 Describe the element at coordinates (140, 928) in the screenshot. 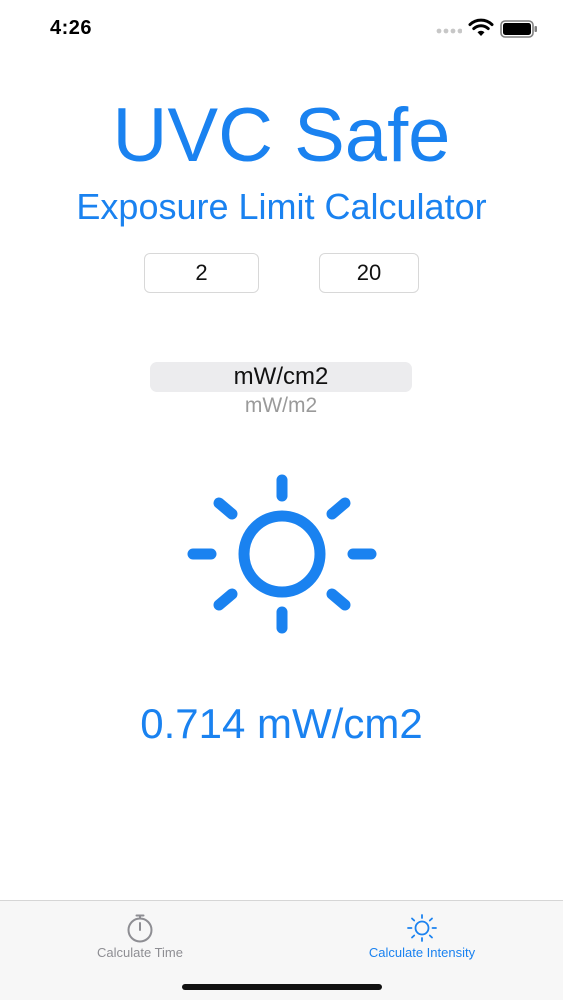

I see `stopwatch-icon` at that location.